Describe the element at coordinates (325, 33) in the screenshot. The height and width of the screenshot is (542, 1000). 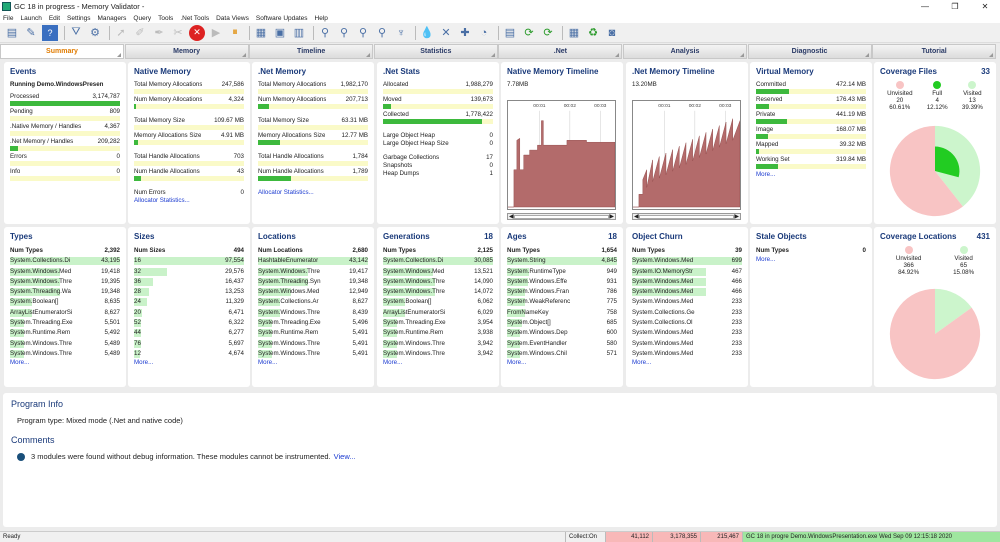
I see `search-icon: ⚲` at that location.